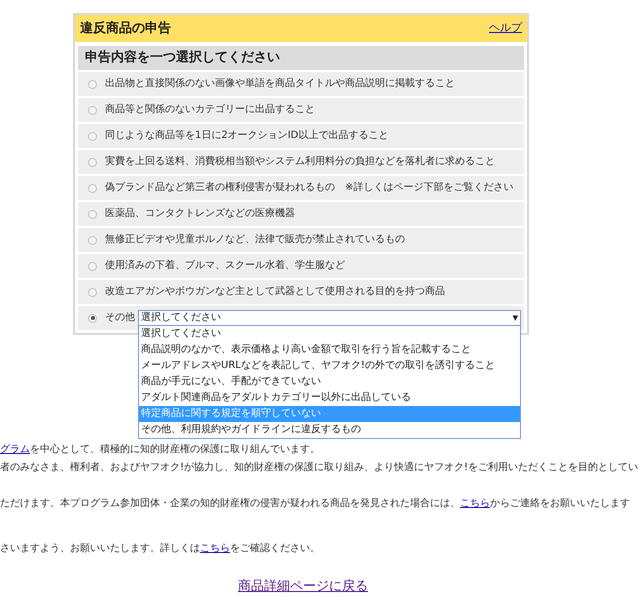 Image resolution: width=640 pixels, height=604 pixels. What do you see at coordinates (315, 503) in the screenshot?
I see `paragraph-text: ただけます。本プログラム参加団体・企業の知的財産権の侵害が疑われる商品を発見された場合には、こちらからご連絡をお願いいたします` at bounding box center [315, 503].